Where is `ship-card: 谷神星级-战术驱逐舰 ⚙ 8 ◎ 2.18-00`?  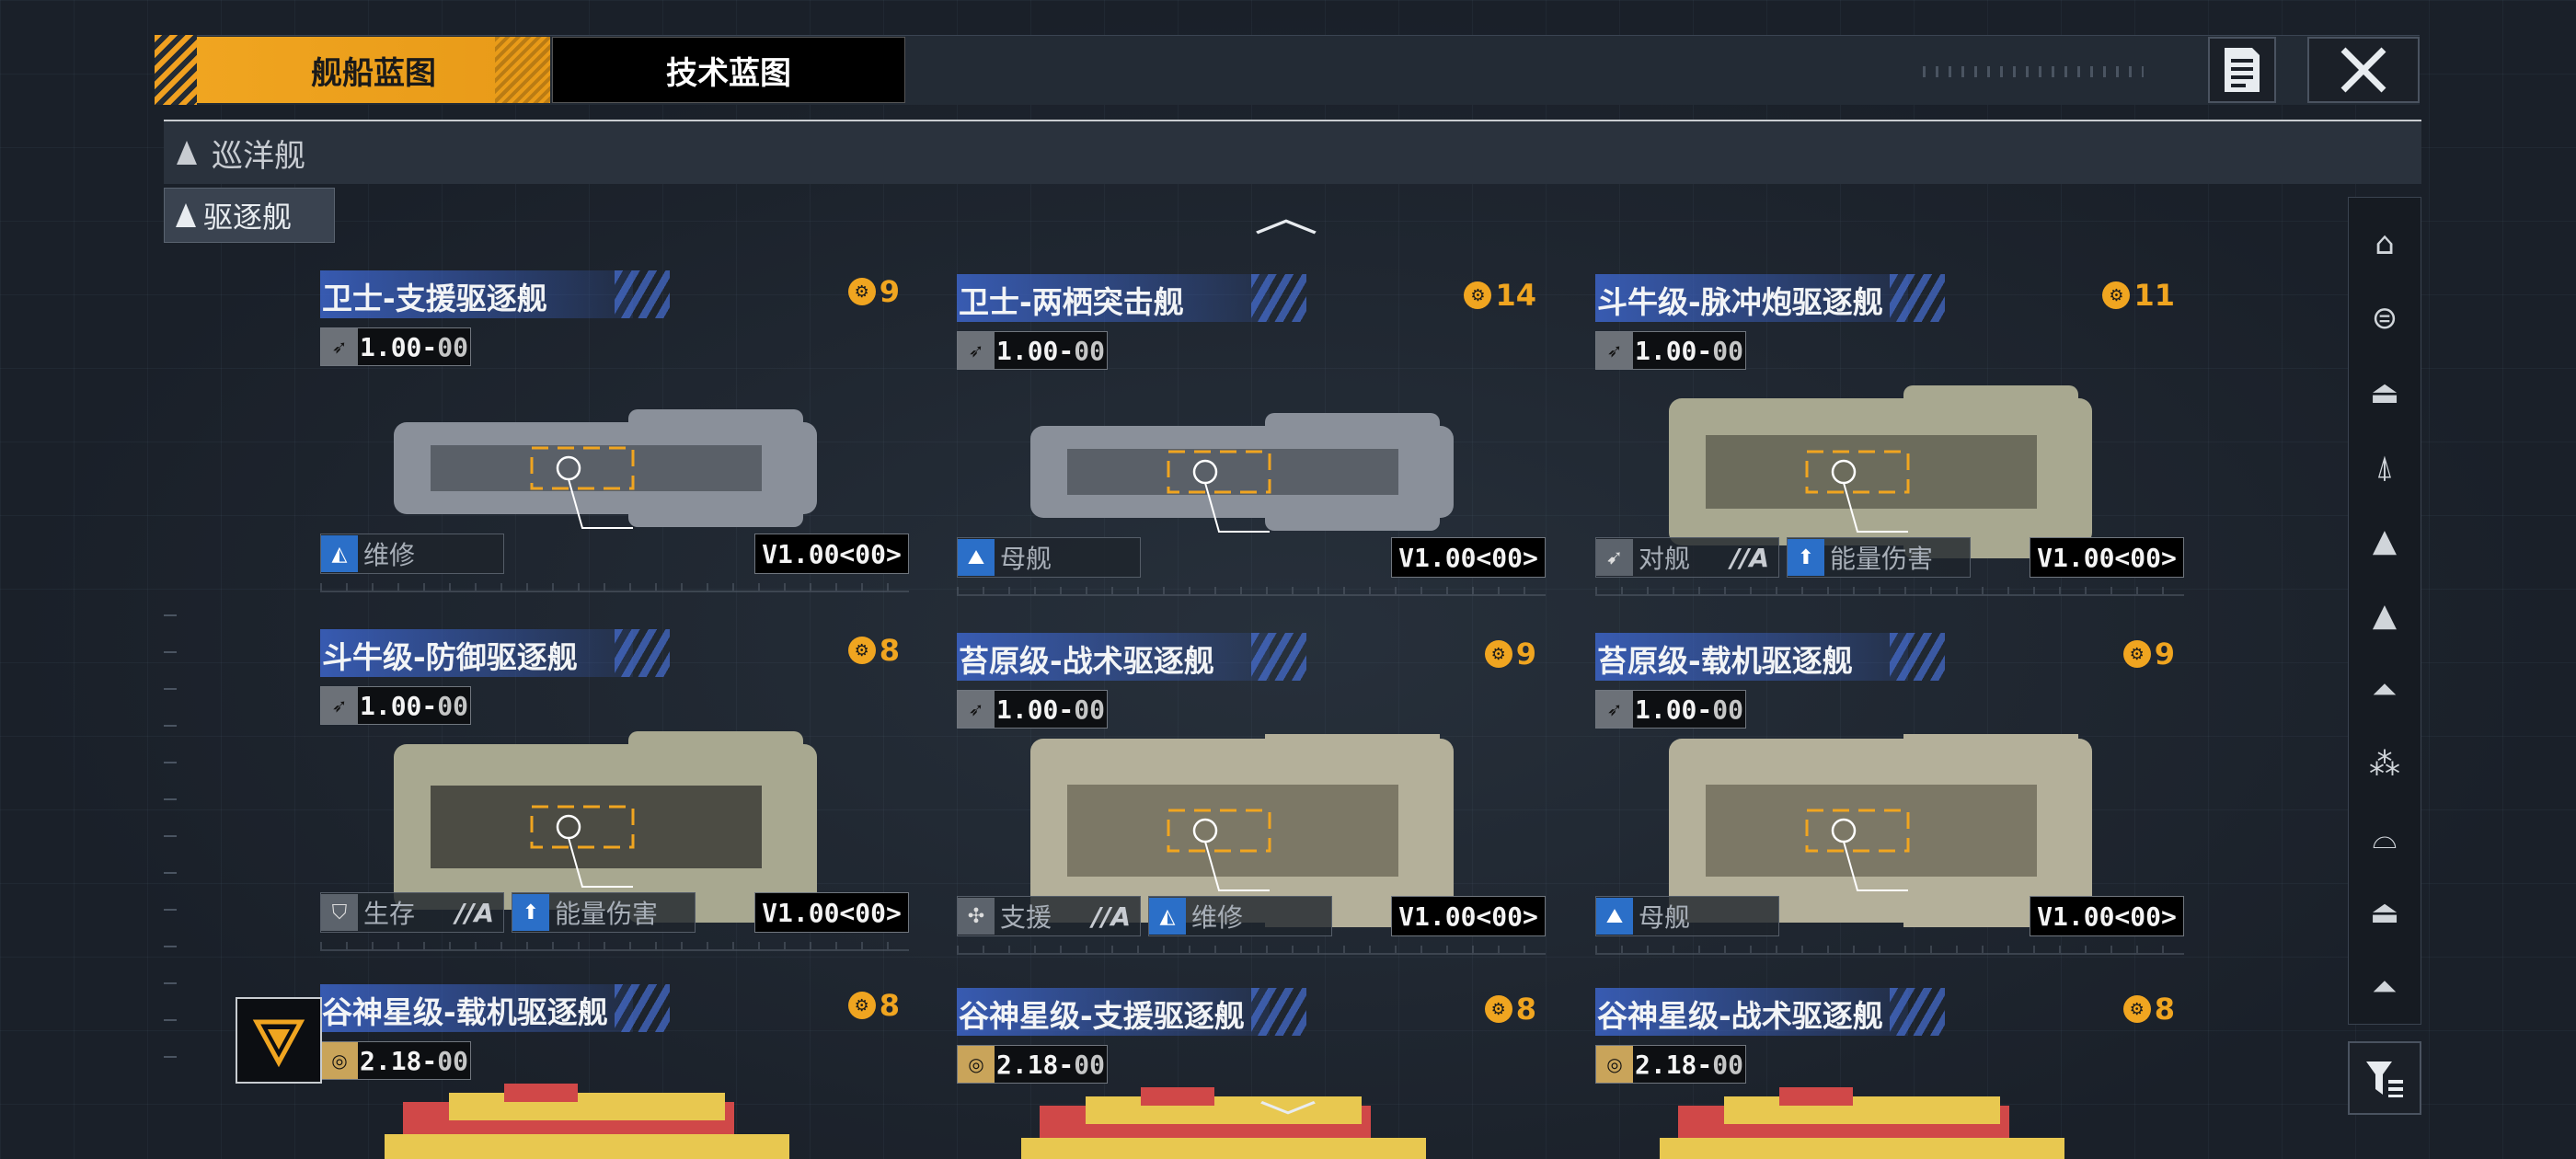 ship-card: 谷神星级-战术驱逐舰 ⚙ 8 ◎ 2.18-00 is located at coordinates (1890, 1073).